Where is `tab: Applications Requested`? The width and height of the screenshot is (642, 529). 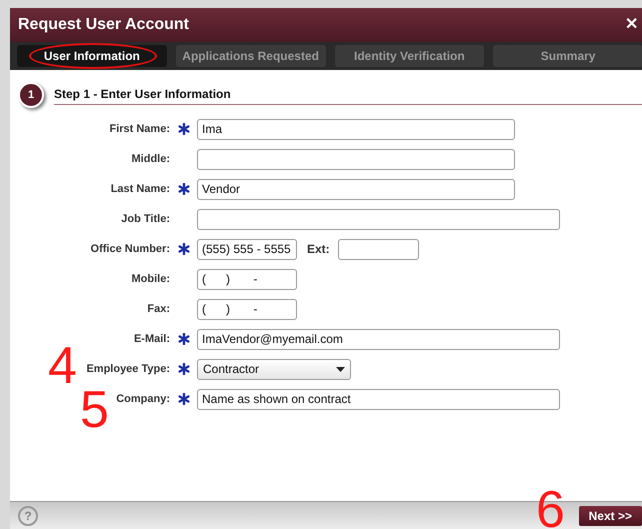
tab: Applications Requested is located at coordinates (251, 56).